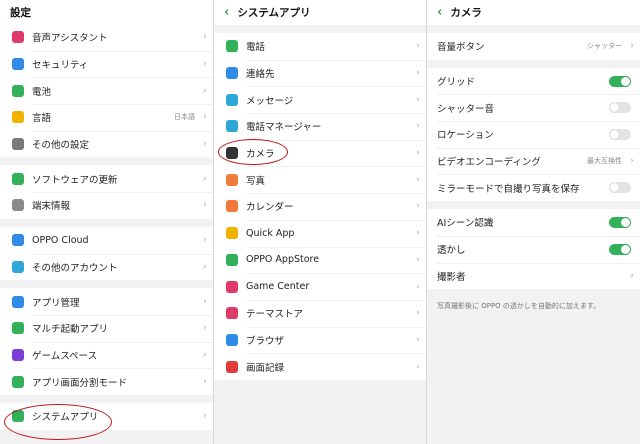 Image resolution: width=640 pixels, height=444 pixels. I want to click on camera-setting: ビデオエンコーディング 最大互換性 ›, so click(533, 161).